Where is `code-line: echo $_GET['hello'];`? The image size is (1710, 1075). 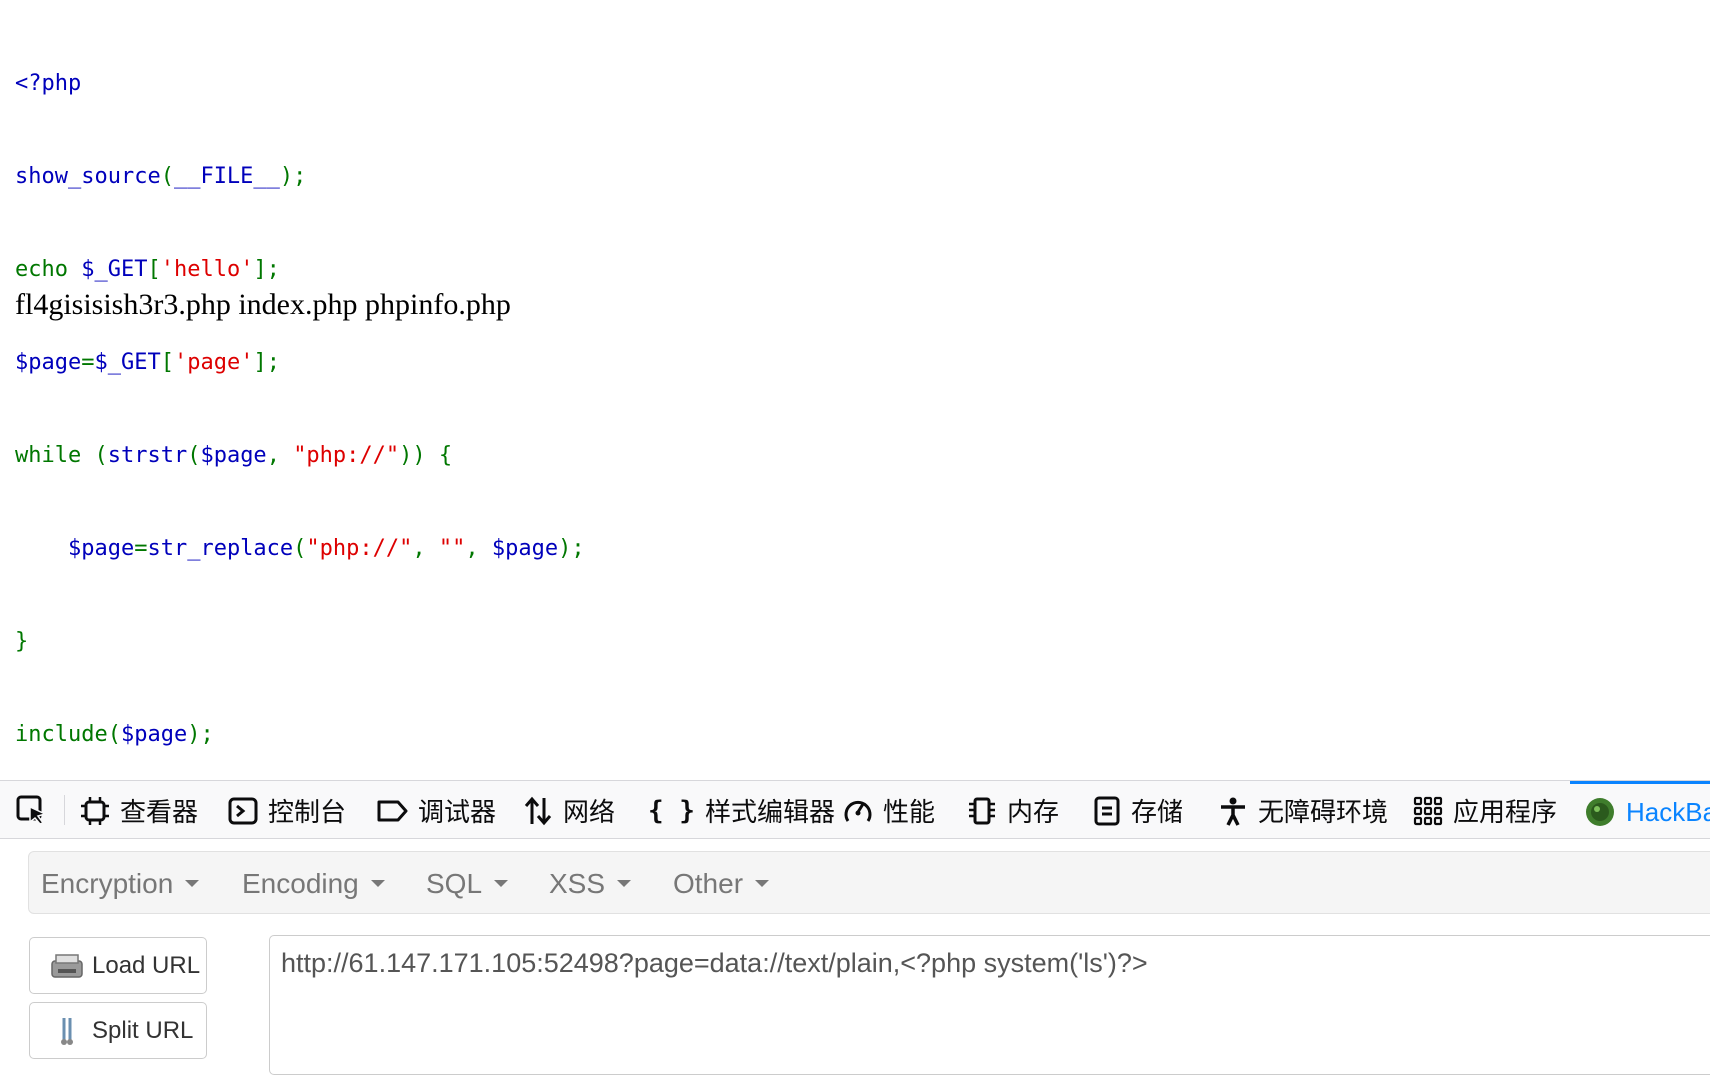 code-line: echo $_GET['hello']; is located at coordinates (147, 269).